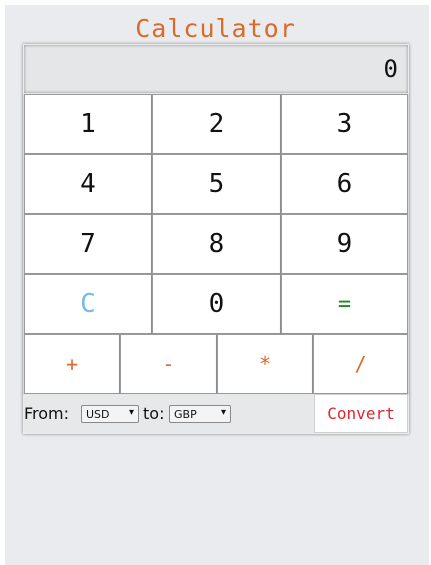 This screenshot has width=431, height=565. What do you see at coordinates (168, 364) in the screenshot?
I see `minus-button: -` at bounding box center [168, 364].